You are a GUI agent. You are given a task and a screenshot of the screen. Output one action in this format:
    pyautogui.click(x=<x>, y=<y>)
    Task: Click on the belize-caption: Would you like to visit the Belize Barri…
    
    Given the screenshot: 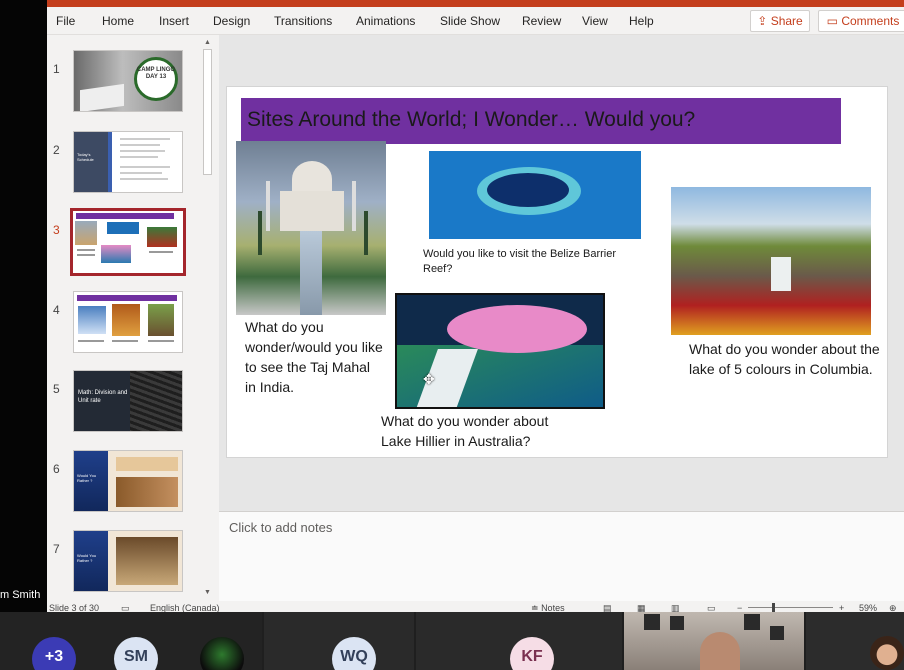 What is the action you would take?
    pyautogui.click(x=534, y=262)
    